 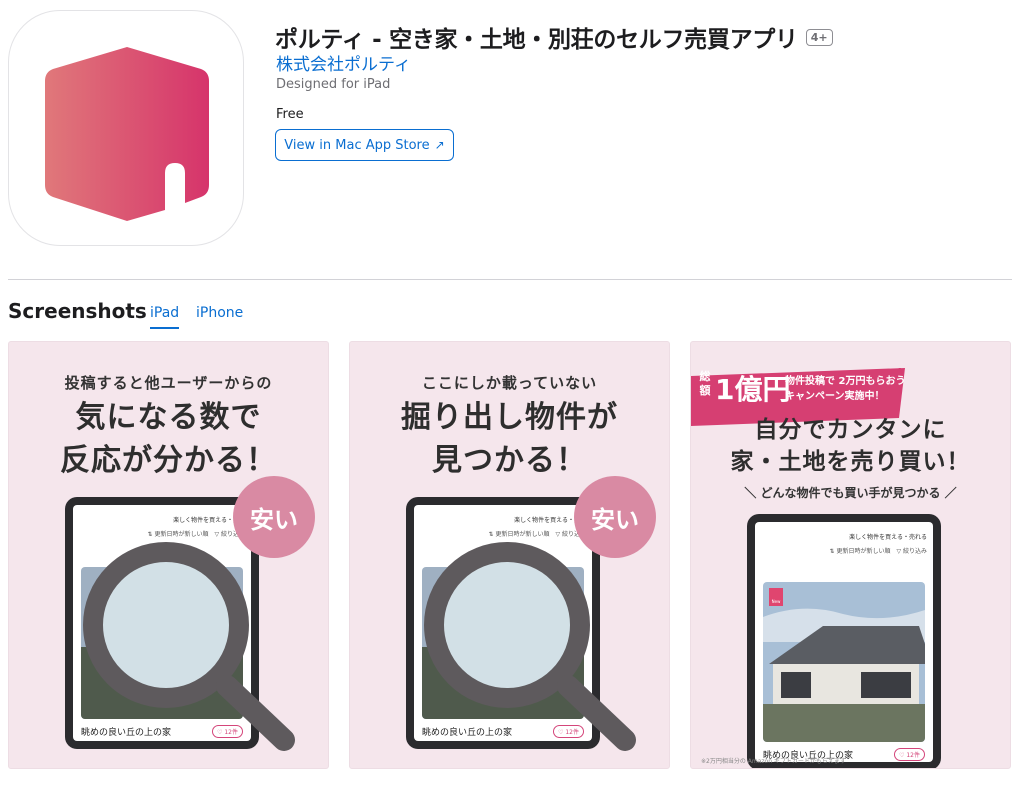 What do you see at coordinates (219, 316) in the screenshot?
I see `tab-iphone: iPhone` at bounding box center [219, 316].